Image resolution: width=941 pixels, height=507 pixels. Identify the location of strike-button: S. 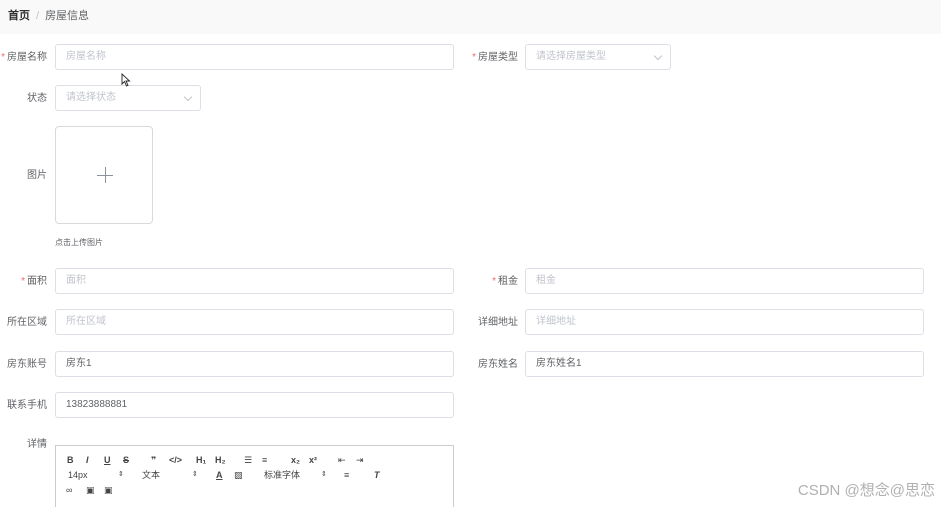
(126, 460).